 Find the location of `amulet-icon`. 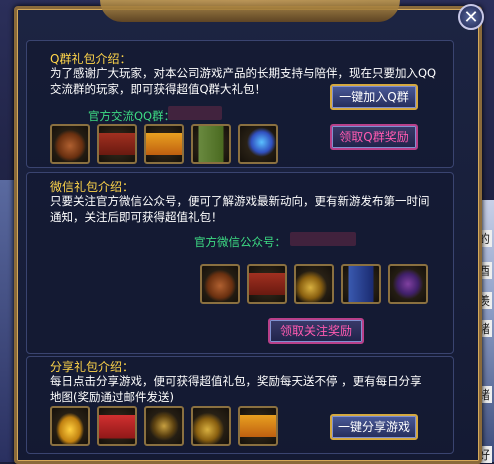

amulet-icon is located at coordinates (164, 426).